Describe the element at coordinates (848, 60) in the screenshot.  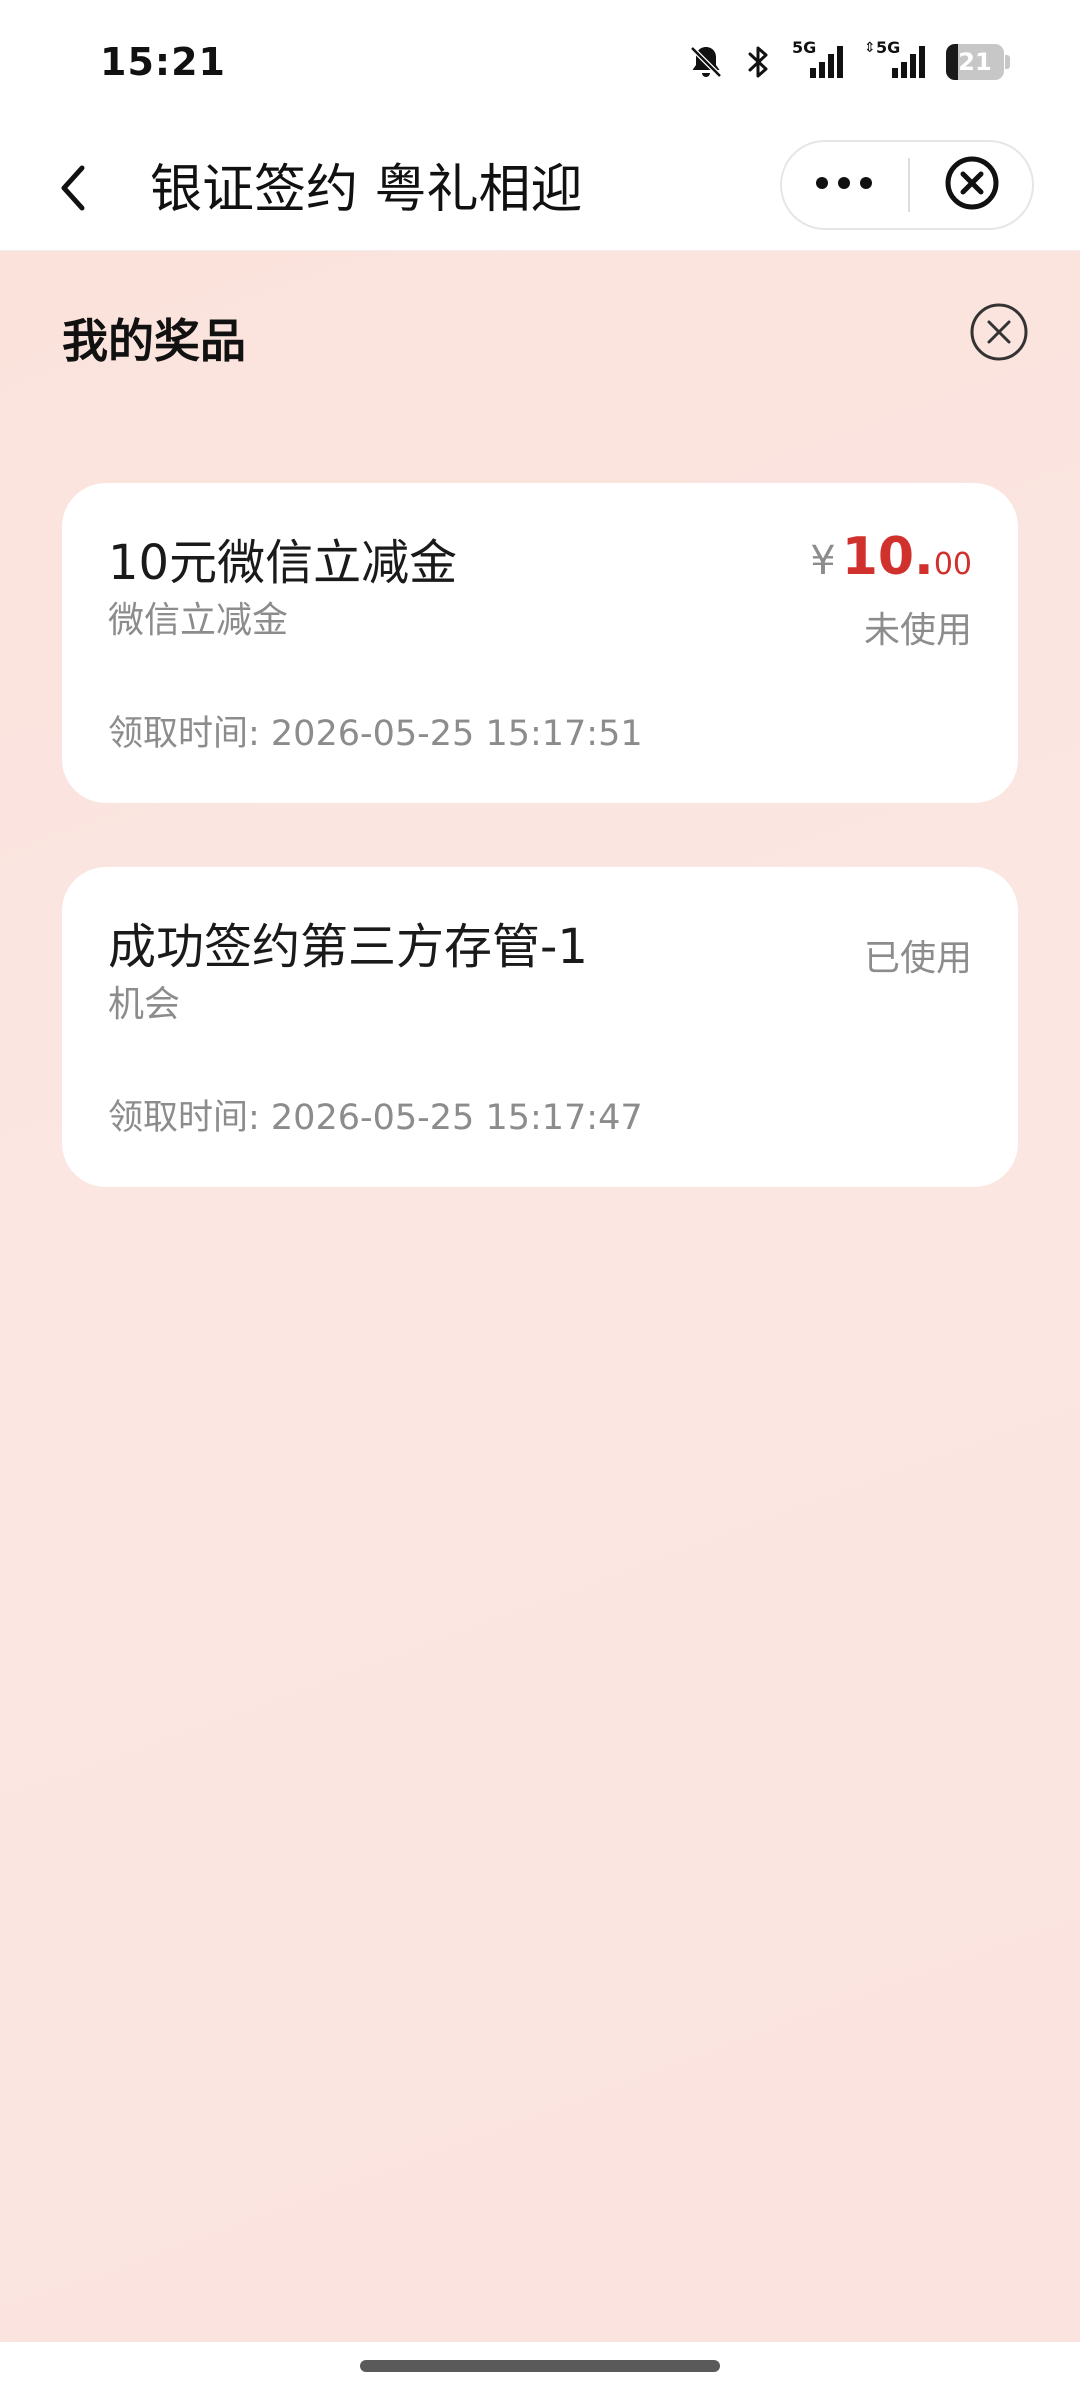
I see `status-icons: 5G ⇕ 5G 21` at that location.